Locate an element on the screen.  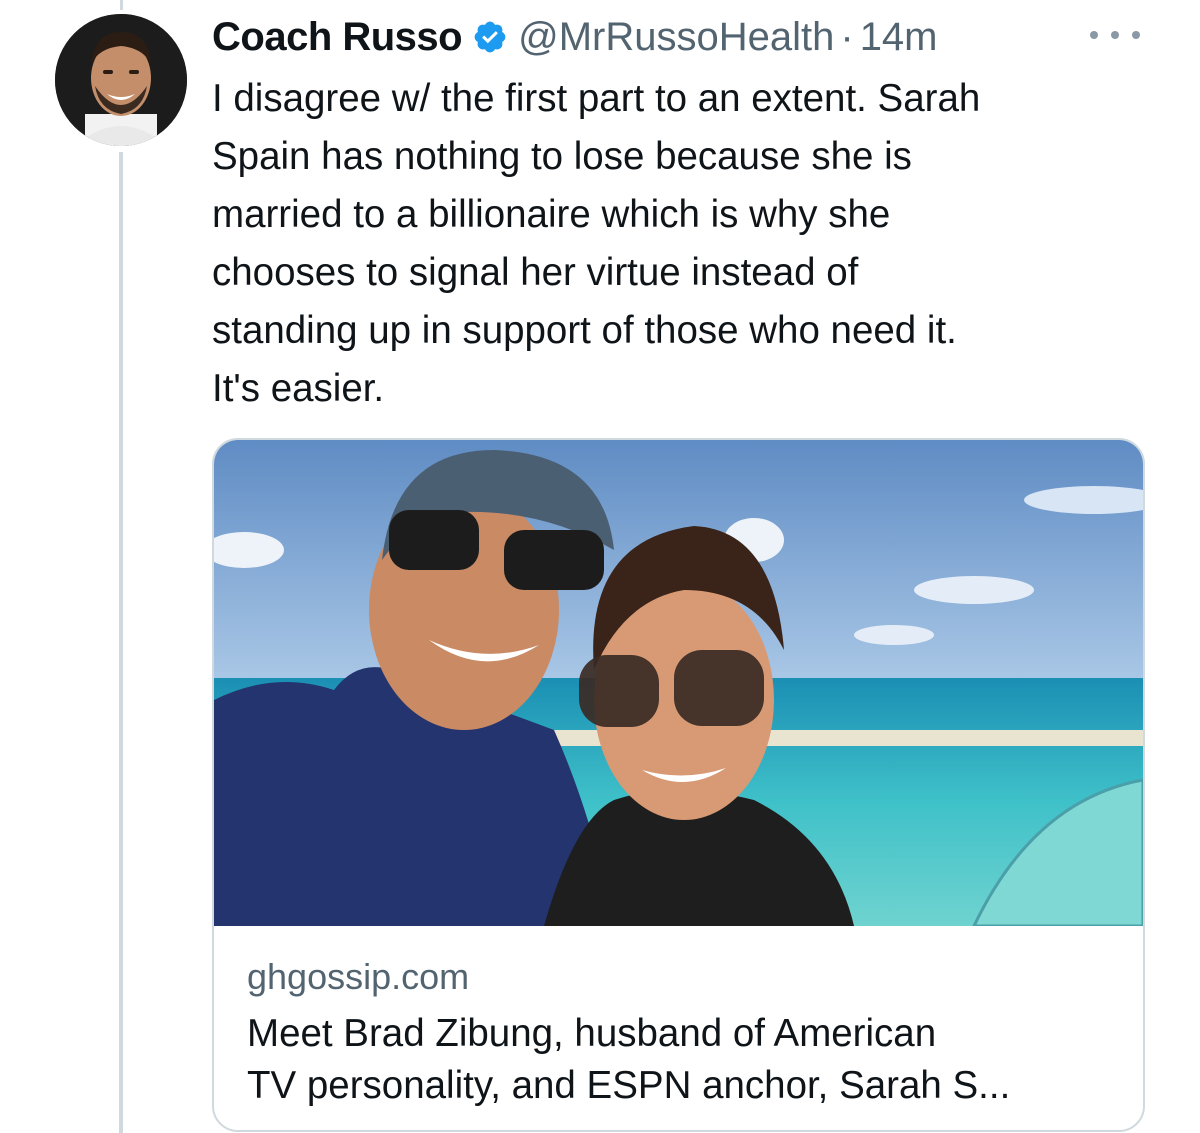
author-avatar is located at coordinates (121, 80).